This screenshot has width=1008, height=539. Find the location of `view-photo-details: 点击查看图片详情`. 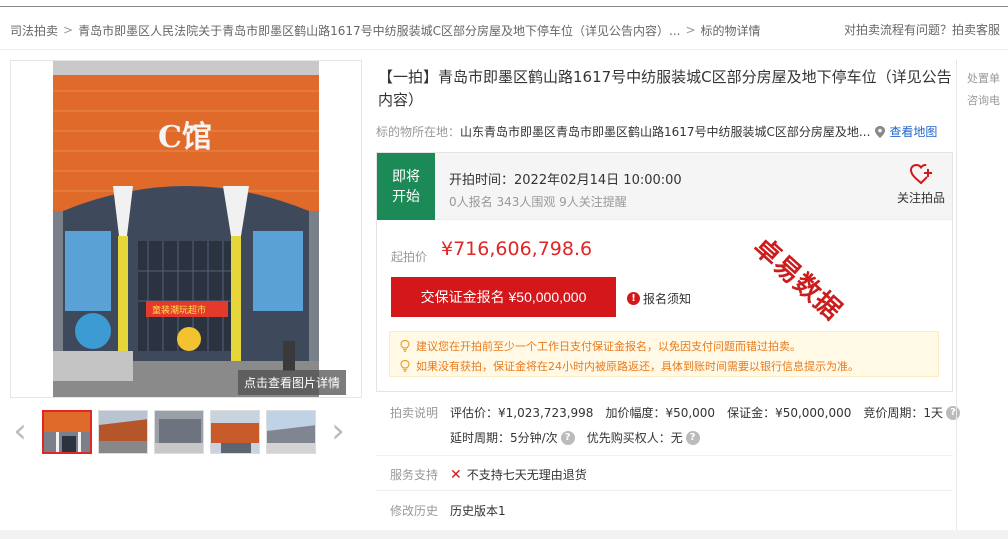

view-photo-details: 点击查看图片详情 is located at coordinates (291, 382).